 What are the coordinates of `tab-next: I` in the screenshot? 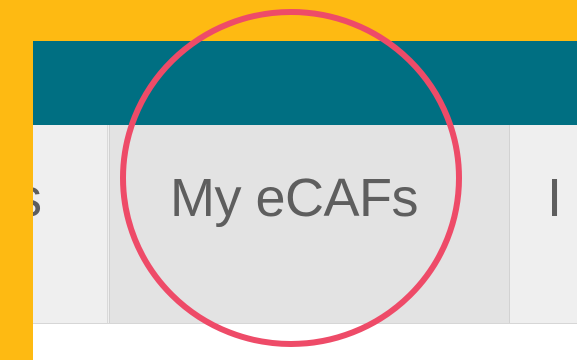 It's located at (544, 224).